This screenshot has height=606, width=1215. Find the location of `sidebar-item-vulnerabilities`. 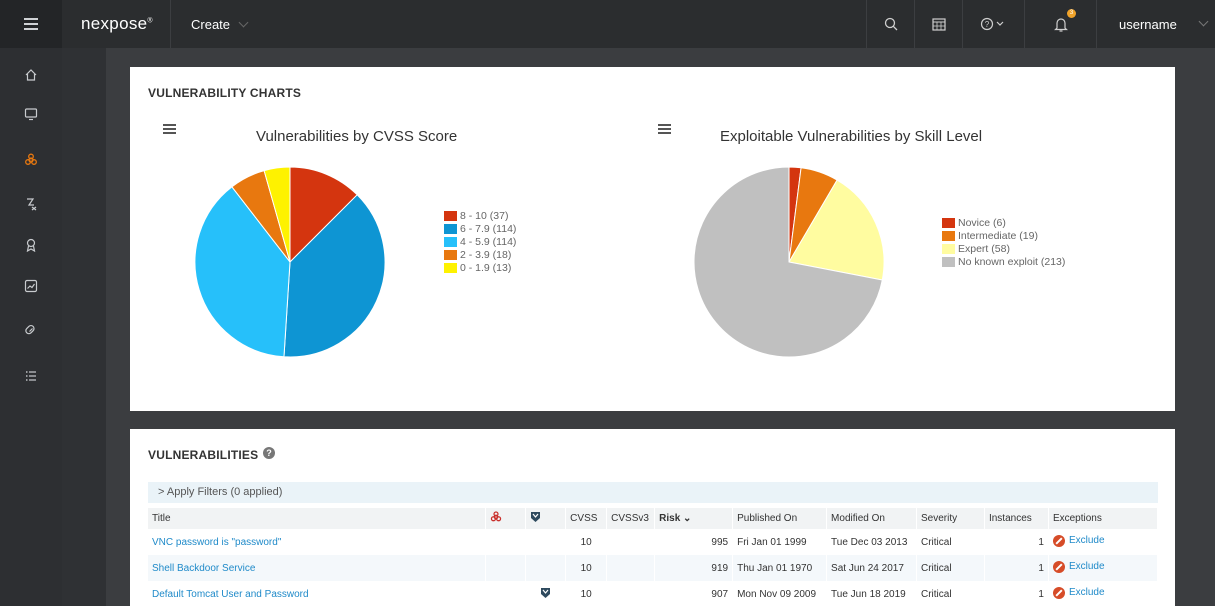

sidebar-item-vulnerabilities is located at coordinates (31, 160).